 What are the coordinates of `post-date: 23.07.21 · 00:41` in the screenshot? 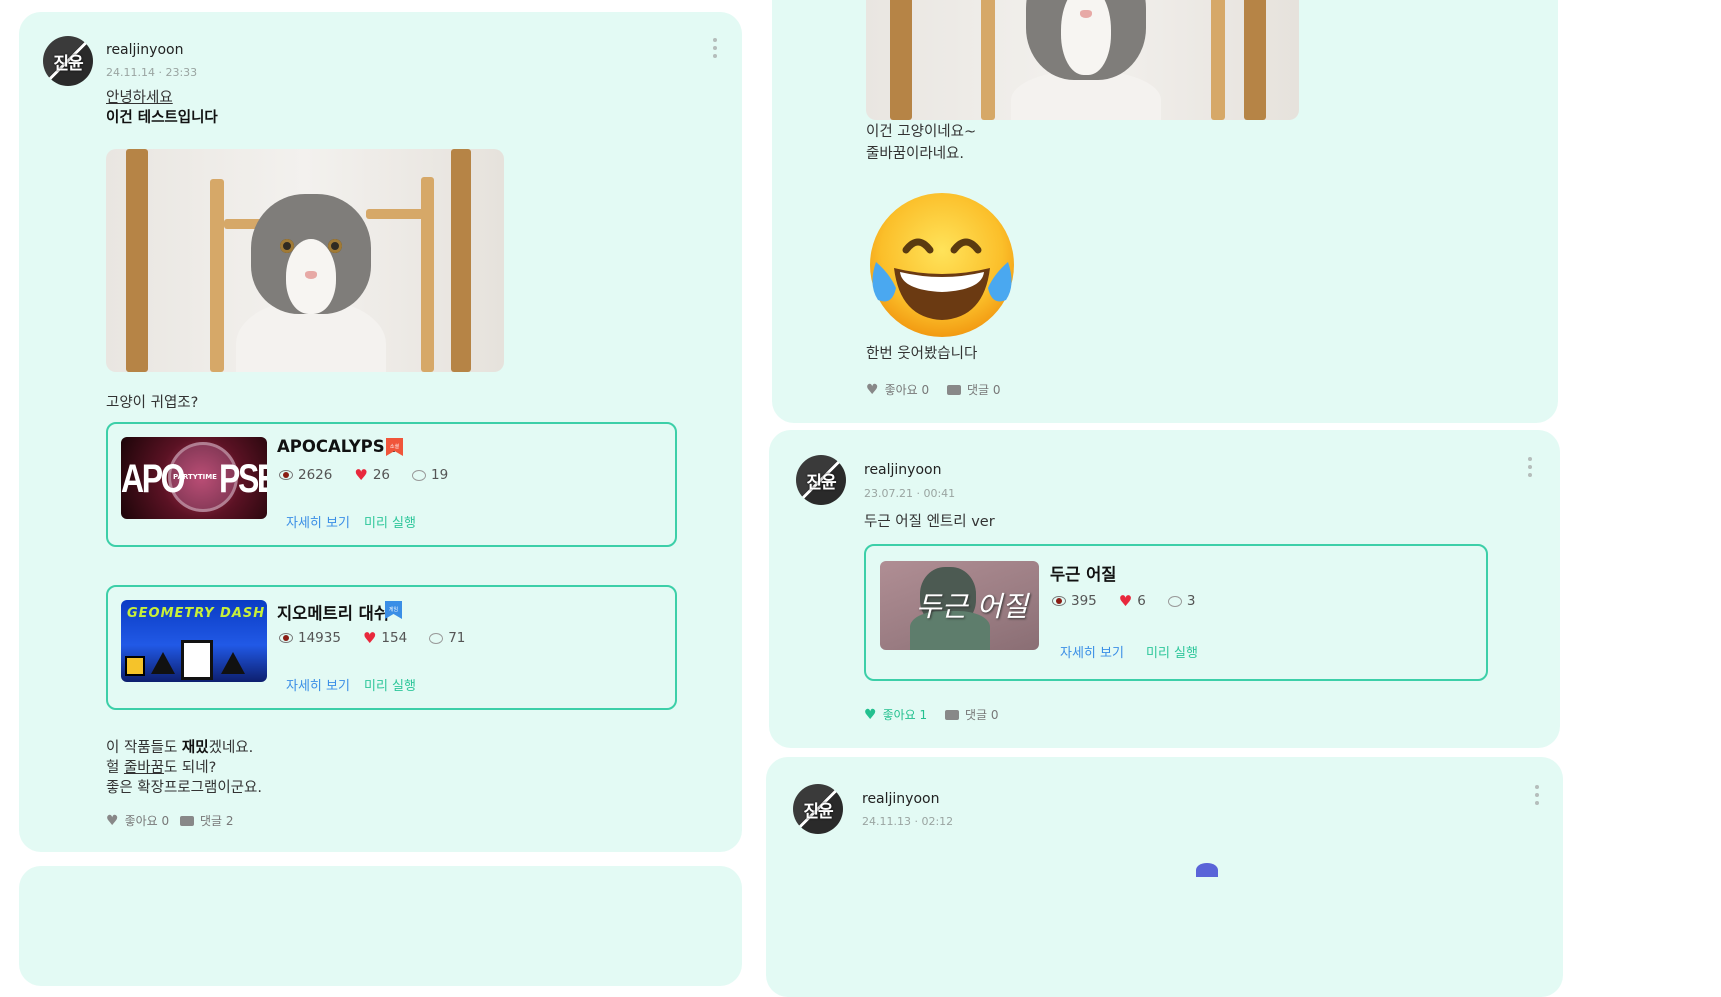 It's located at (910, 493).